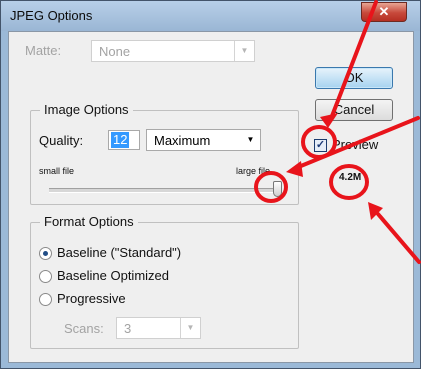  Describe the element at coordinates (43, 50) in the screenshot. I see `matte-label: Matte:` at that location.